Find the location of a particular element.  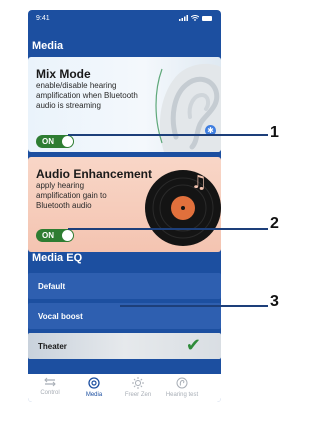

eq-option-label: Theater is located at coordinates (52, 346).